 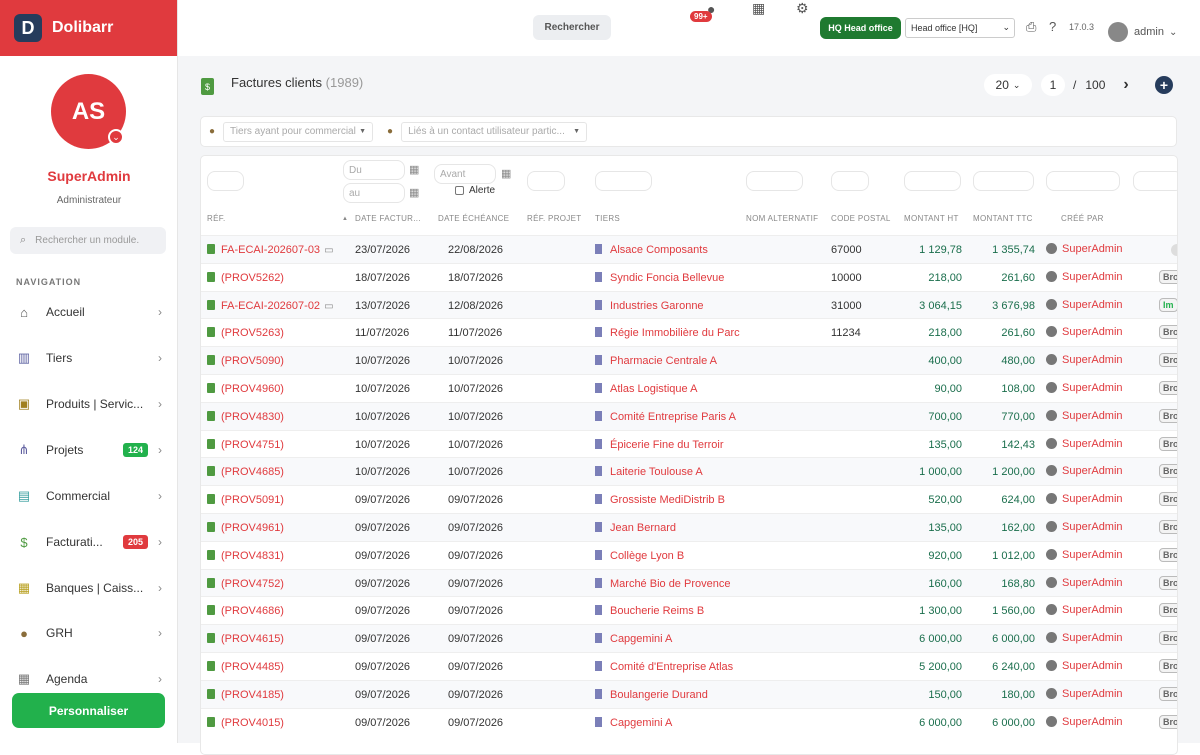 I want to click on column-header-tiers: TIERS, so click(x=607, y=218).